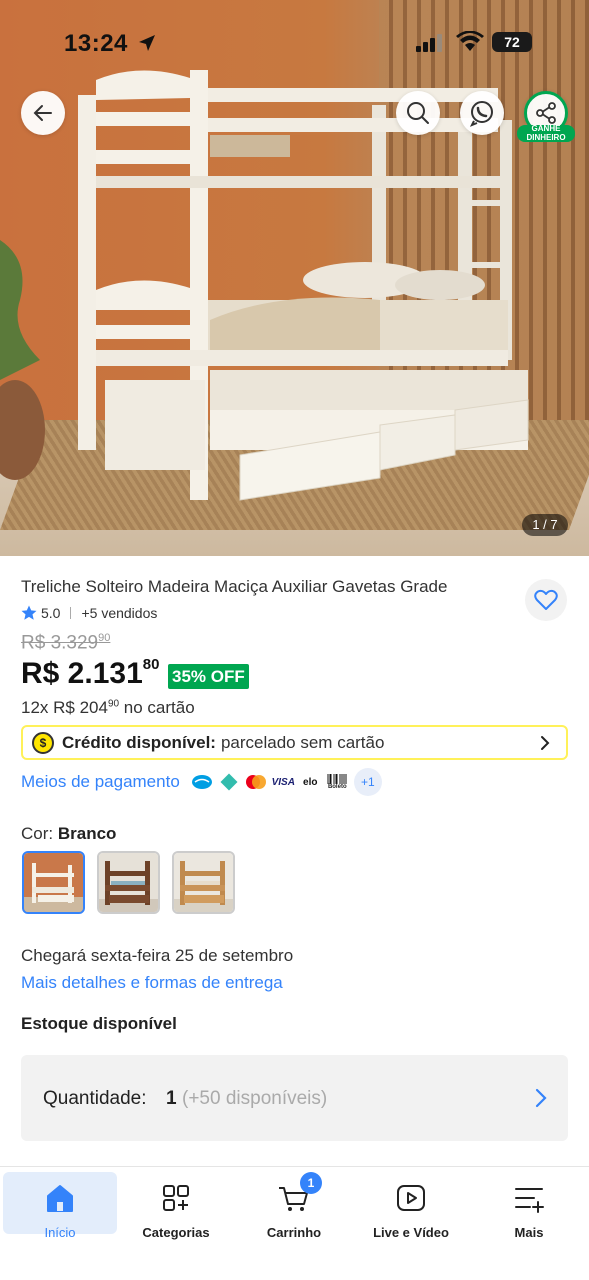 The width and height of the screenshot is (589, 1280). Describe the element at coordinates (337, 787) in the screenshot. I see `boleto-label: Boleto` at that location.